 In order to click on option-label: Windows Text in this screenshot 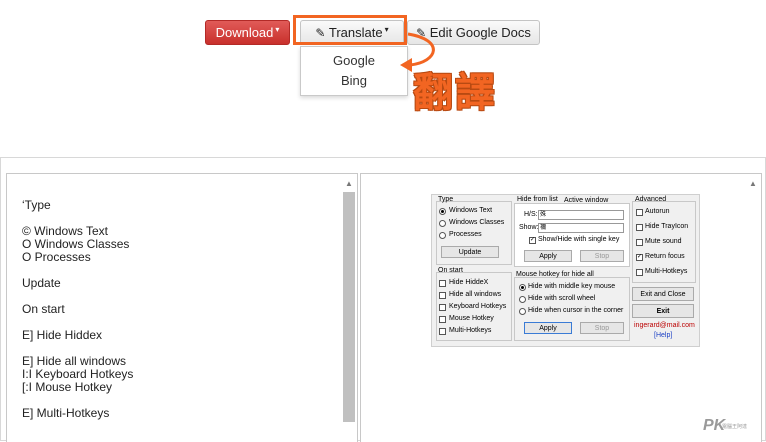, I will do `click(471, 210)`.